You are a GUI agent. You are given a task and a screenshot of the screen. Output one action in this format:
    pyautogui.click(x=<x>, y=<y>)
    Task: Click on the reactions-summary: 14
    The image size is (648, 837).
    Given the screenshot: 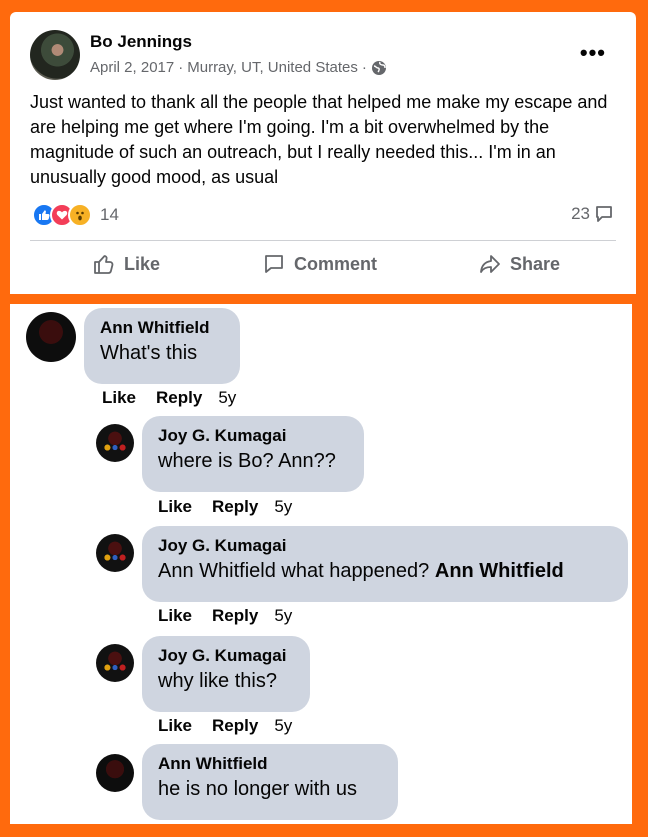 What is the action you would take?
    pyautogui.click(x=75, y=215)
    